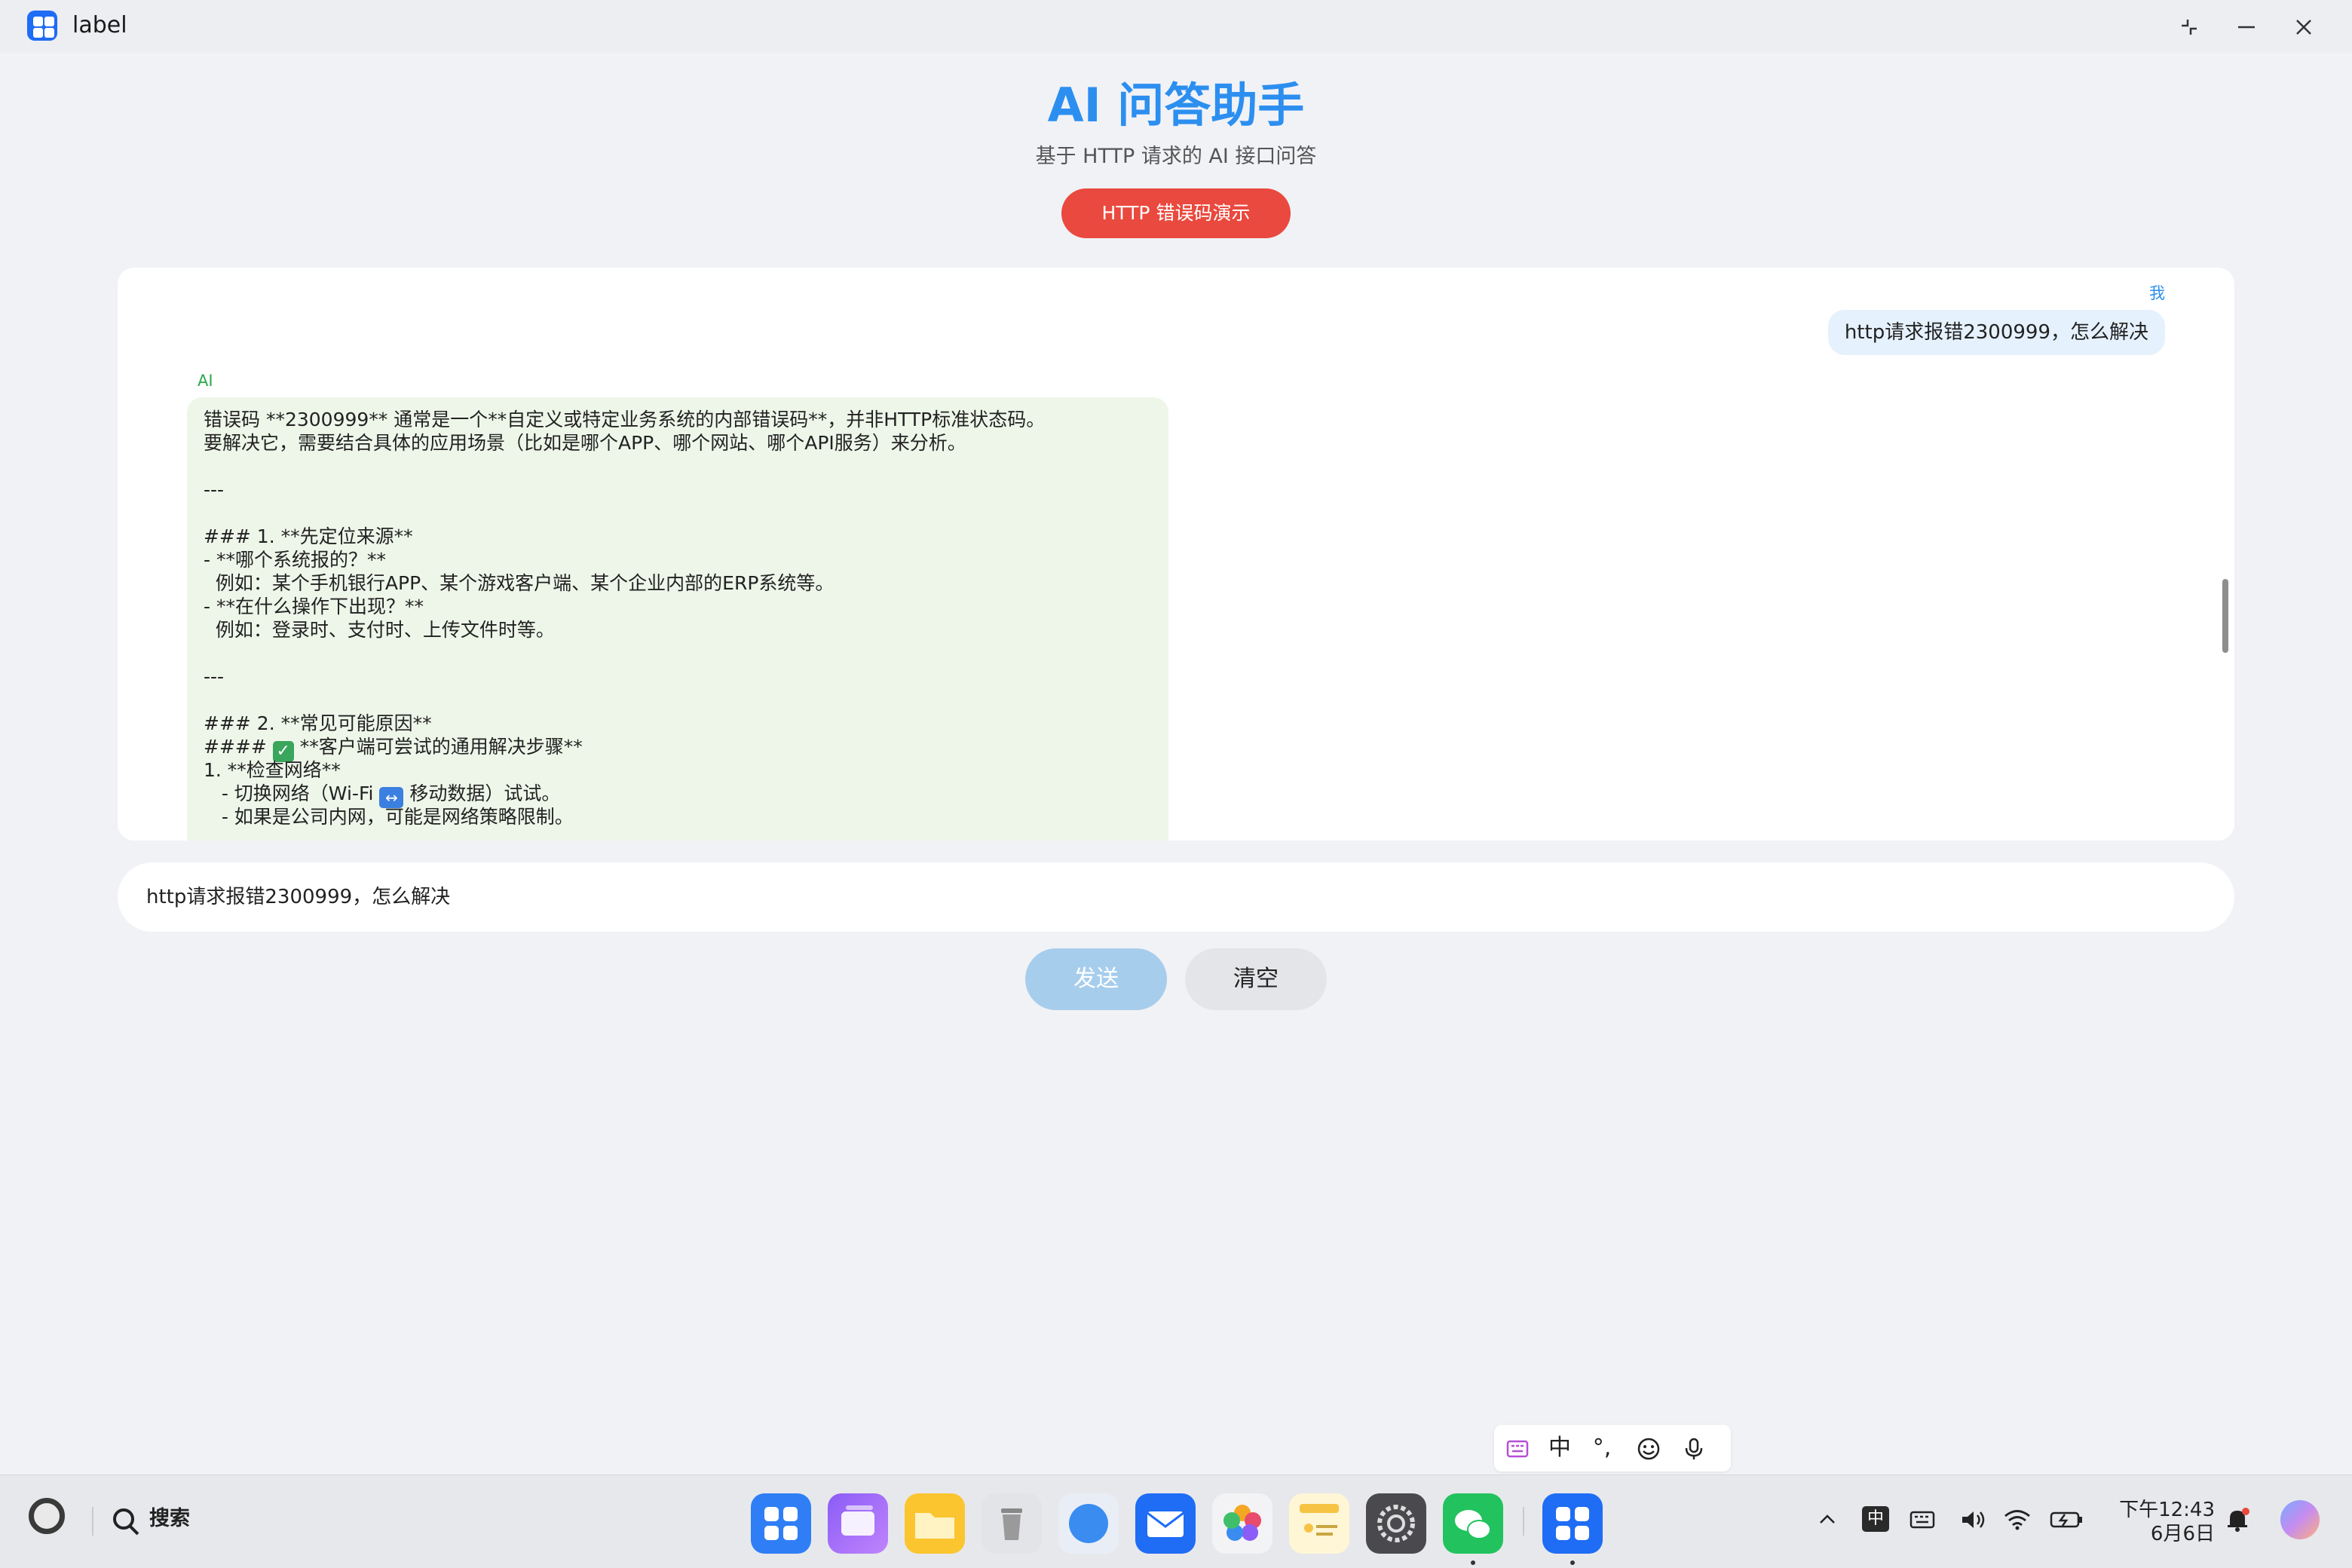 This screenshot has width=2352, height=1568. What do you see at coordinates (482, 793) in the screenshot?
I see `ai-line-tail: 移动数据）试试。` at bounding box center [482, 793].